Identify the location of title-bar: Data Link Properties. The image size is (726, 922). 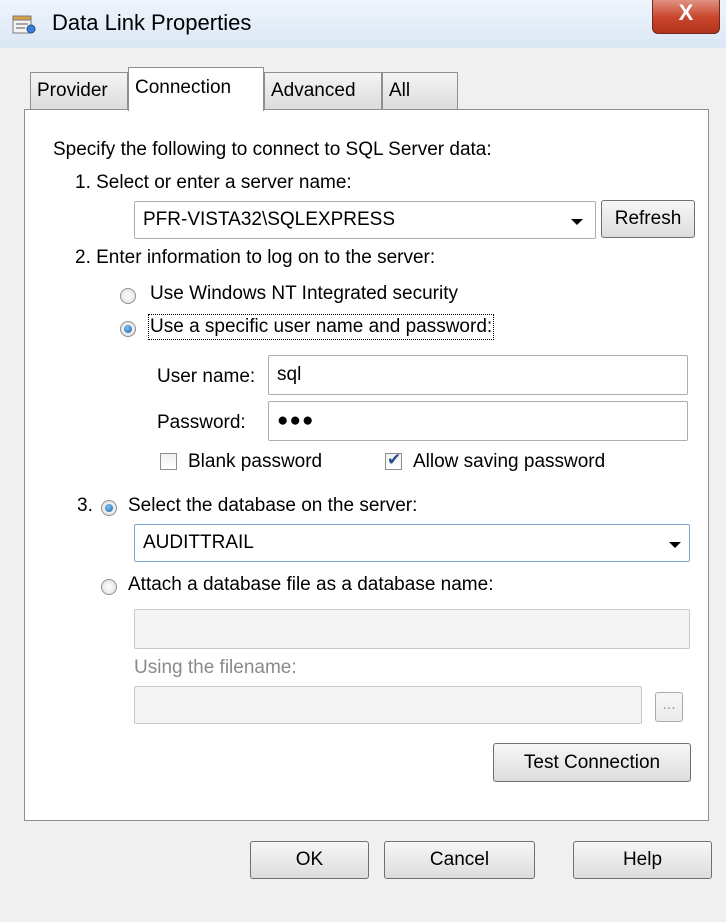
(363, 24).